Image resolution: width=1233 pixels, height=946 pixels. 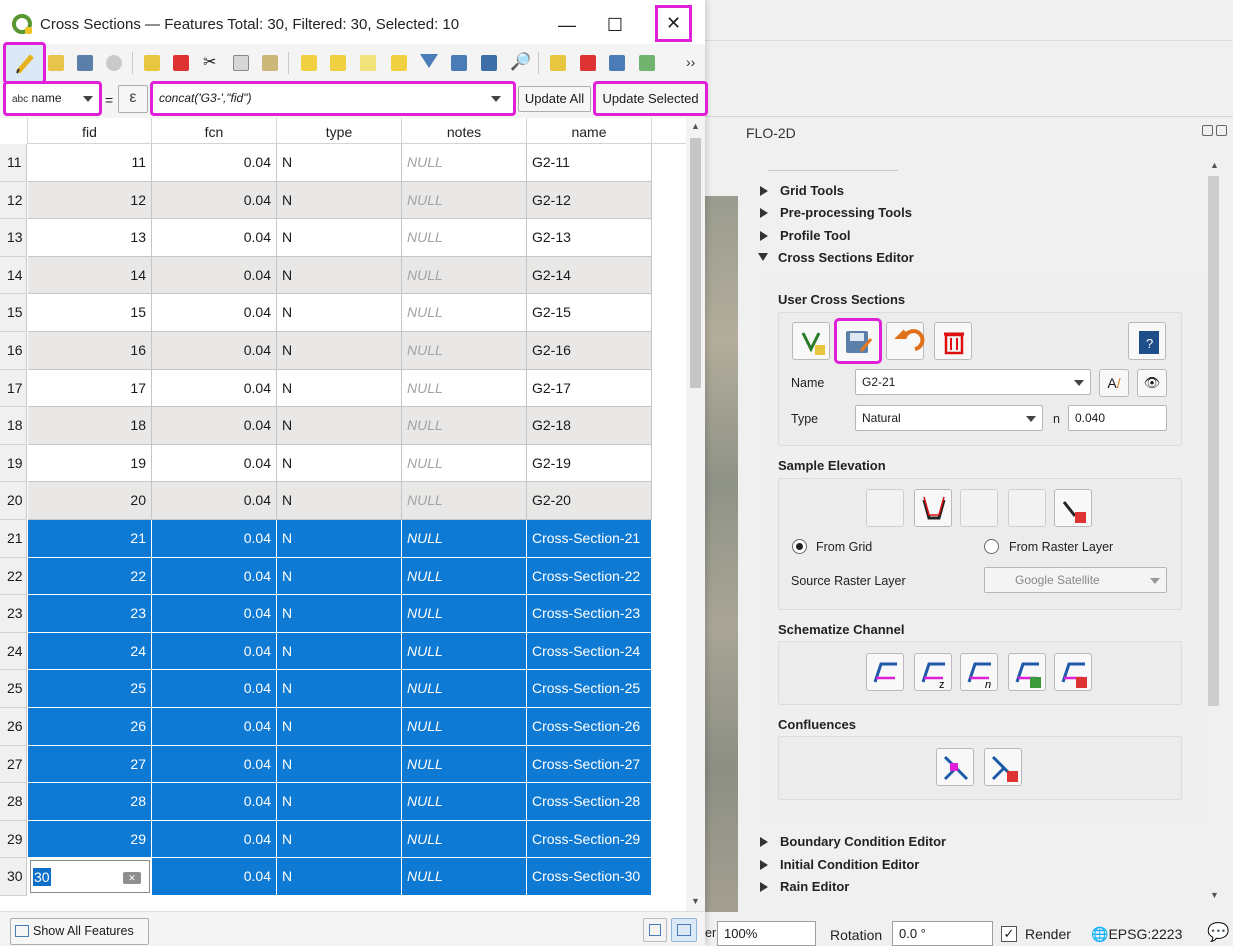 What do you see at coordinates (1009, 934) in the screenshot?
I see `render-checkbox: ✓` at bounding box center [1009, 934].